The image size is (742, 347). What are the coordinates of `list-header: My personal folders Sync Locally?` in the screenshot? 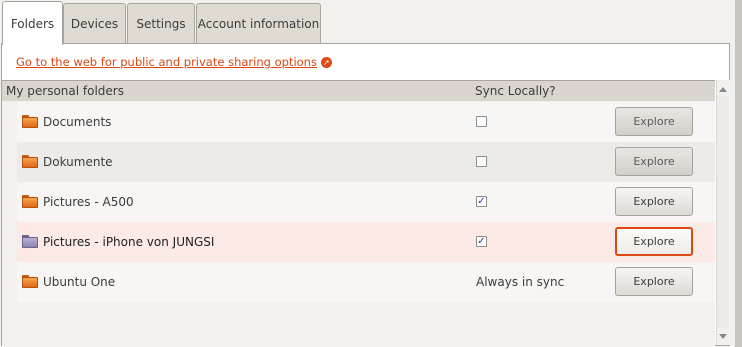 It's located at (358, 91).